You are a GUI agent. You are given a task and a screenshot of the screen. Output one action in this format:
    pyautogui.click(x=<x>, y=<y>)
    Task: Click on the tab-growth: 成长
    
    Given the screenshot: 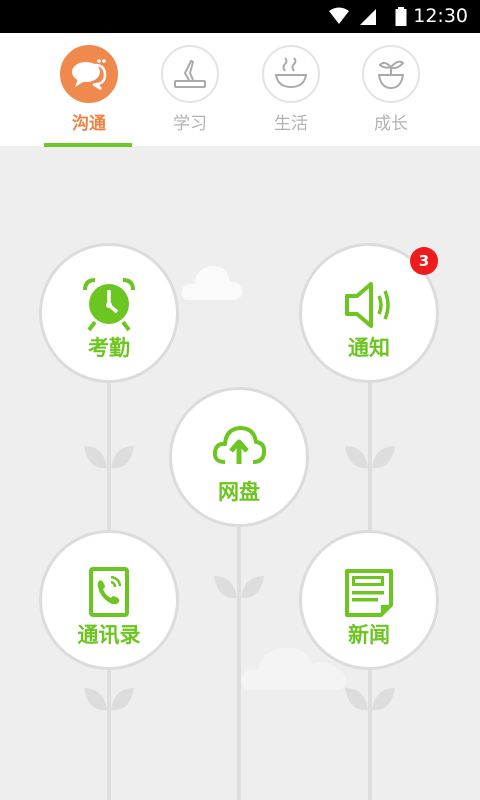 What is the action you would take?
    pyautogui.click(x=391, y=95)
    